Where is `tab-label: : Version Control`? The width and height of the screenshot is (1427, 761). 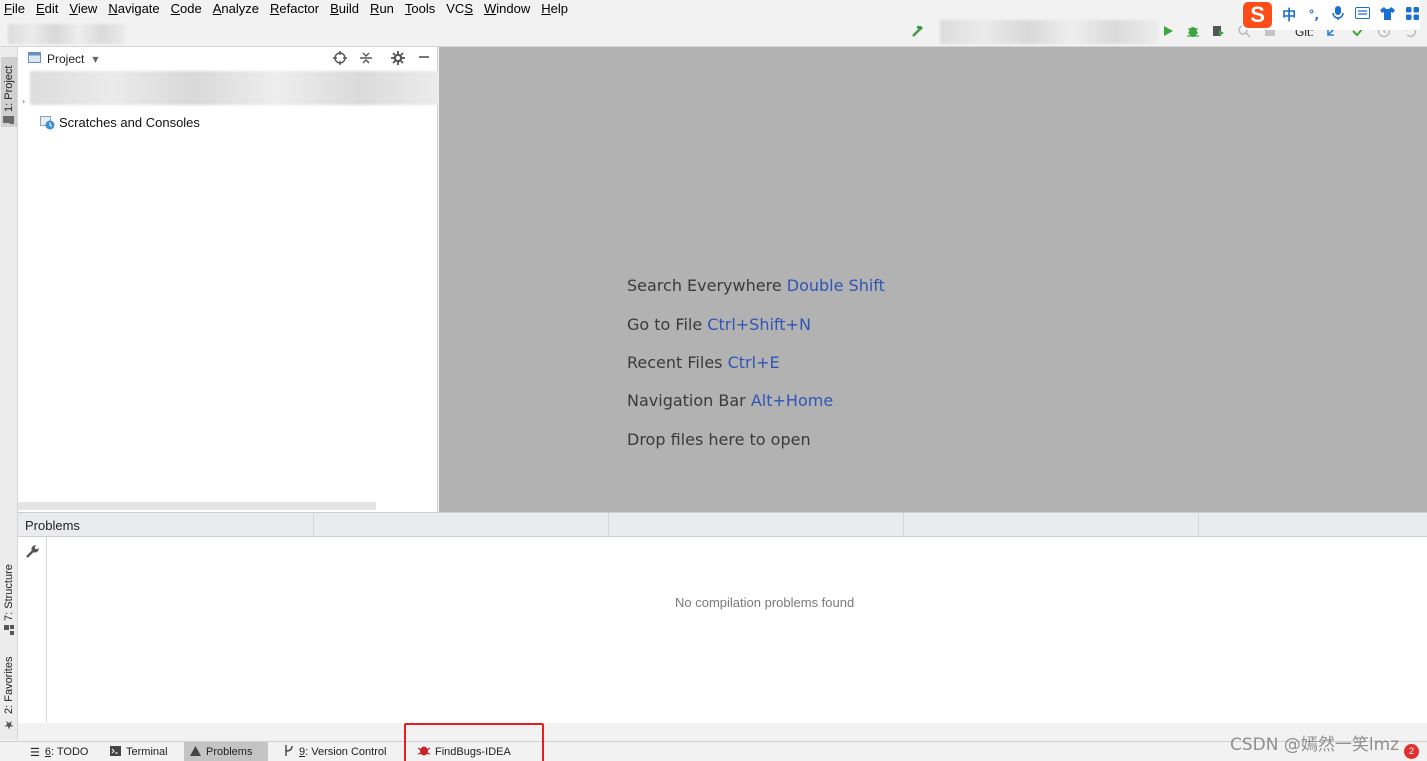 tab-label: : Version Control is located at coordinates (346, 752).